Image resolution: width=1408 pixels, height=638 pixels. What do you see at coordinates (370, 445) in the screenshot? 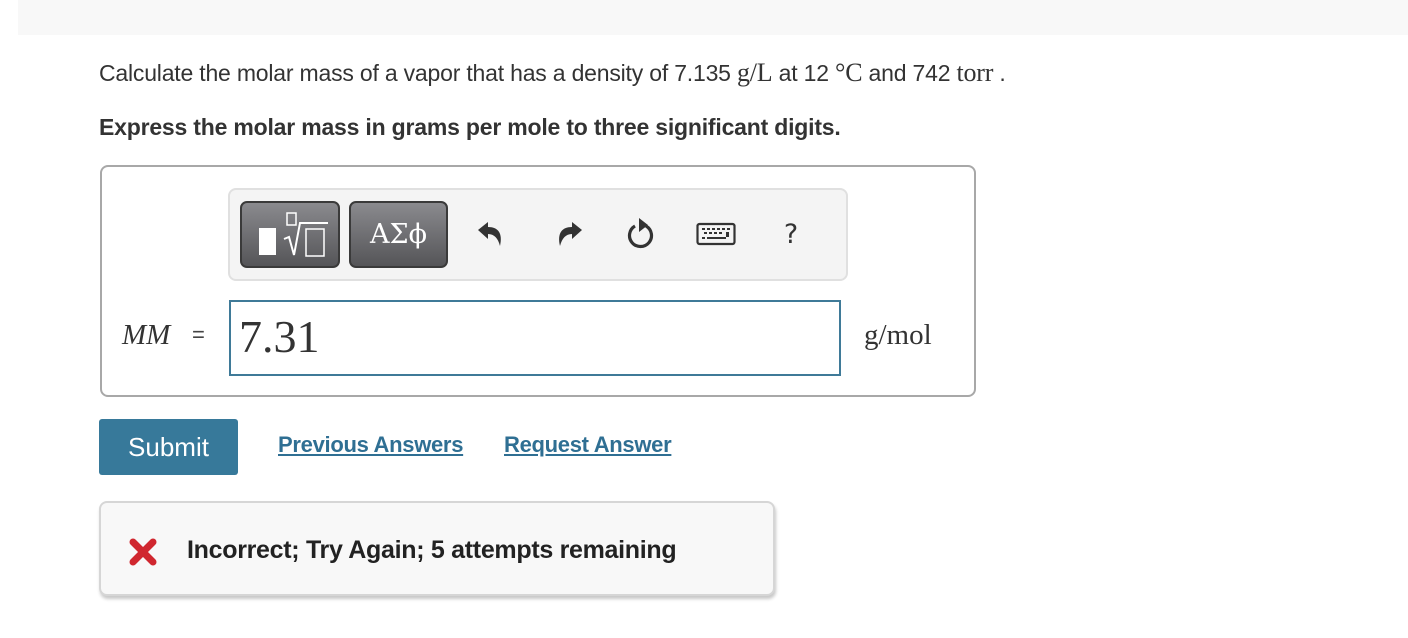
I see `previous-answers-link: Previous Answers` at bounding box center [370, 445].